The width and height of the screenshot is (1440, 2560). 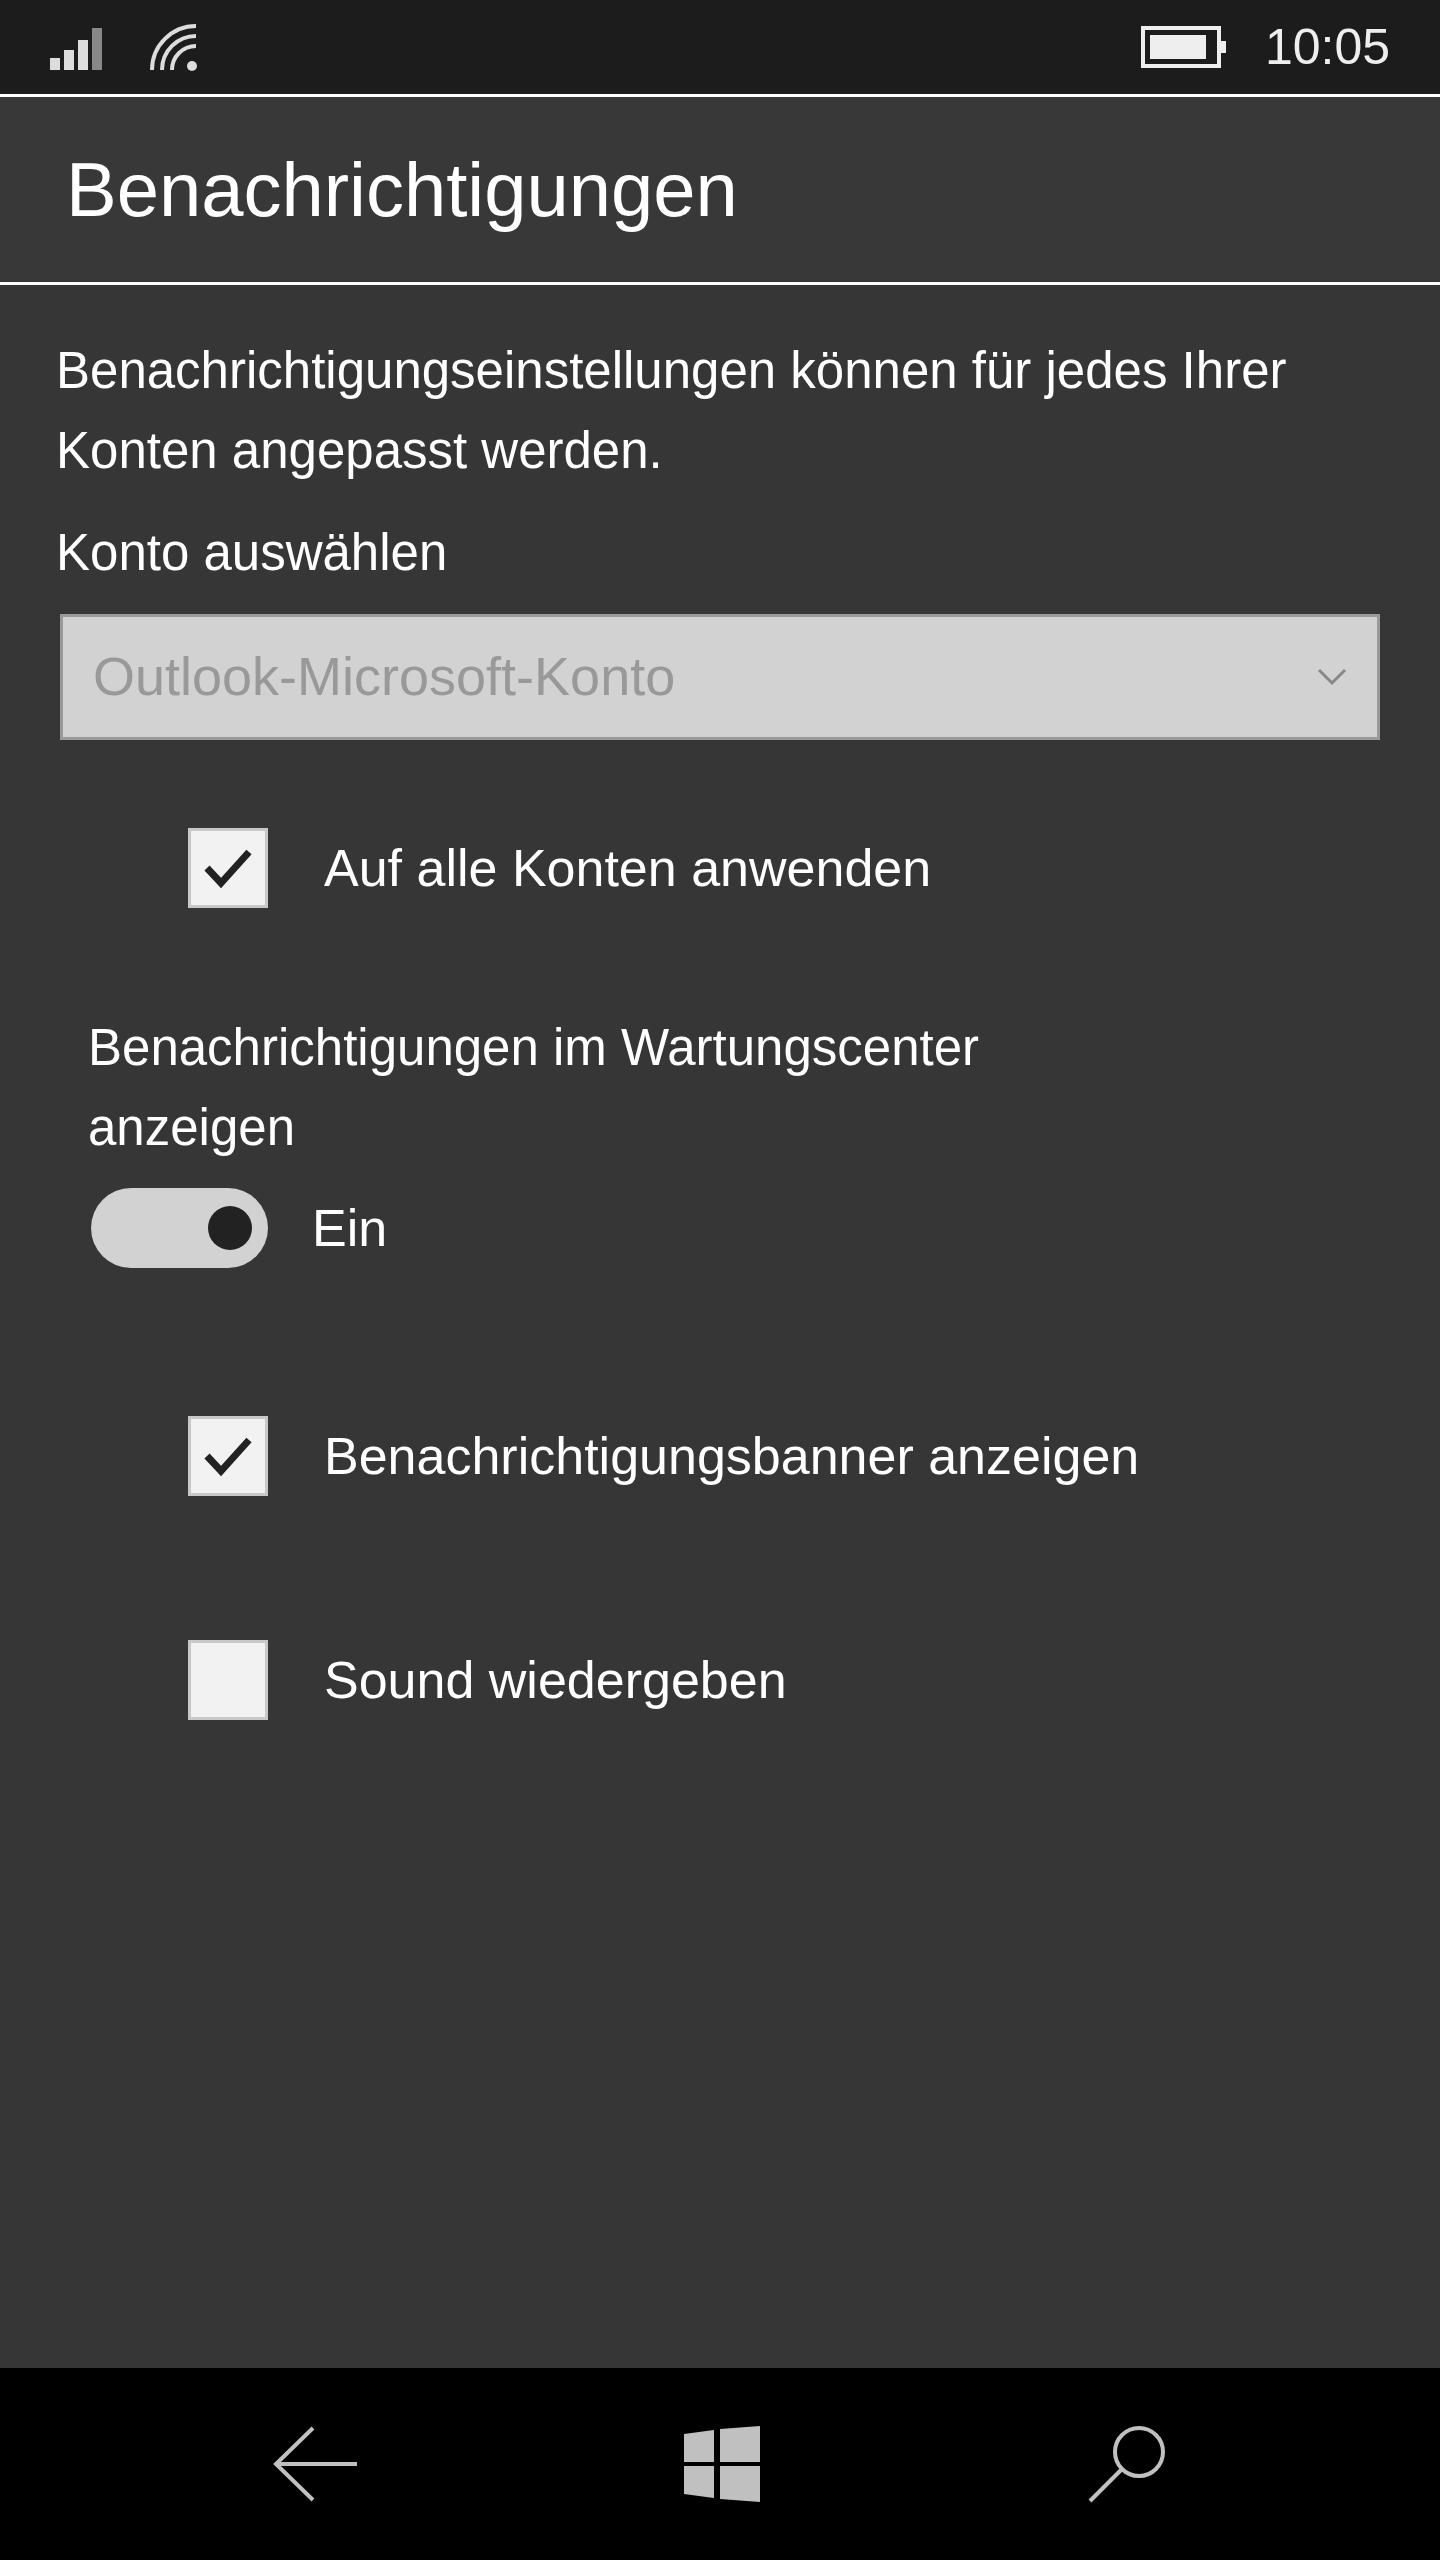 I want to click on description-text: Benachrichtigungseinstellungen können für jedes Ihrer Konten angepasst werden., so click(x=672, y=411).